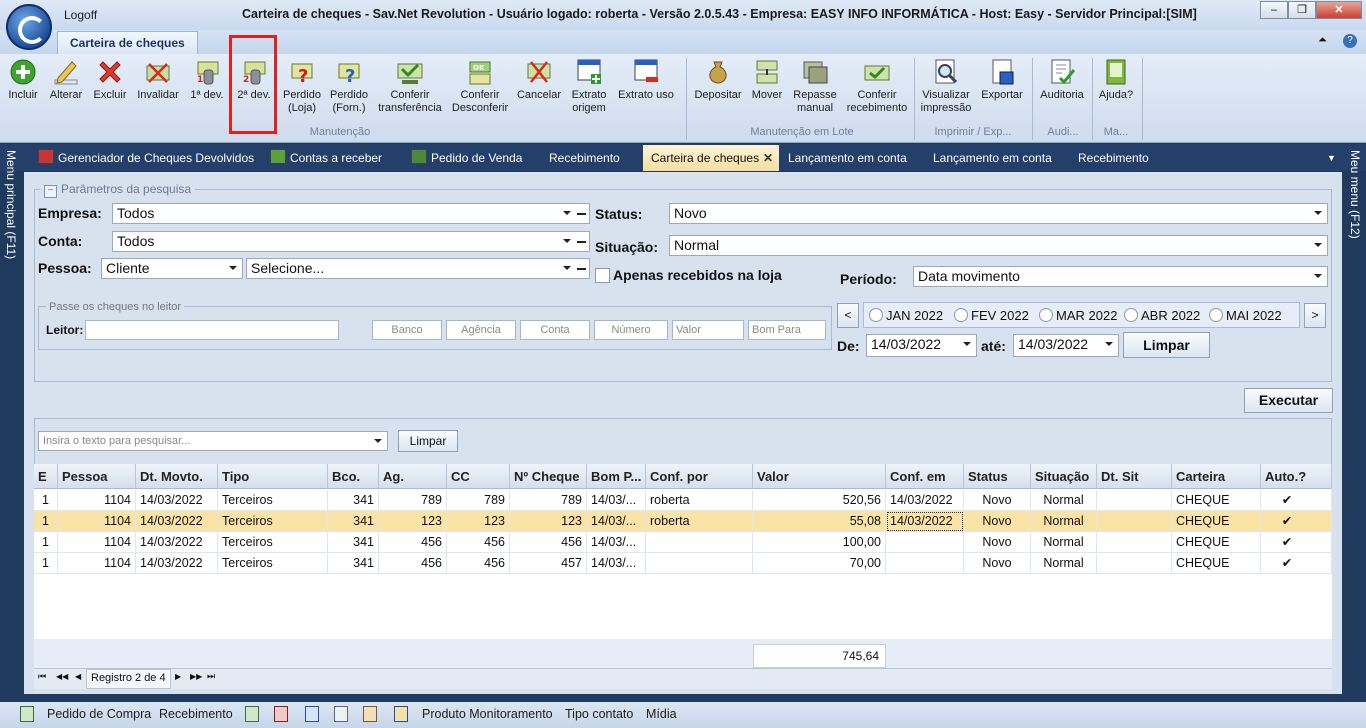 The height and width of the screenshot is (728, 1366). Describe the element at coordinates (1315, 315) in the screenshot. I see `next-month-button: >` at that location.